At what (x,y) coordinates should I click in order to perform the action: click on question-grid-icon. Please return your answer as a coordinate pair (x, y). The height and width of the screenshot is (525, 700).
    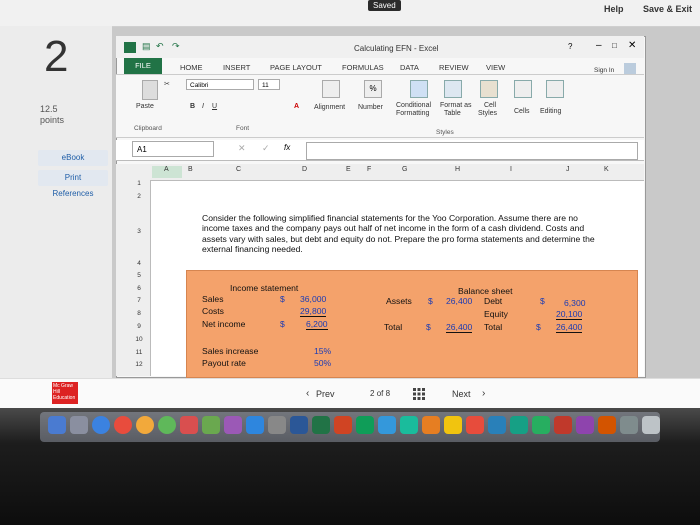
    Looking at the image, I should click on (419, 394).